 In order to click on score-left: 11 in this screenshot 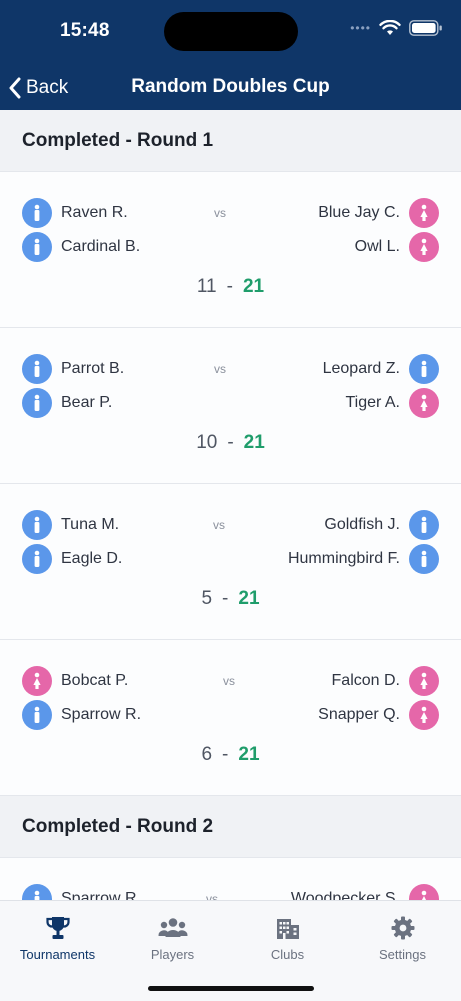, I will do `click(206, 286)`.